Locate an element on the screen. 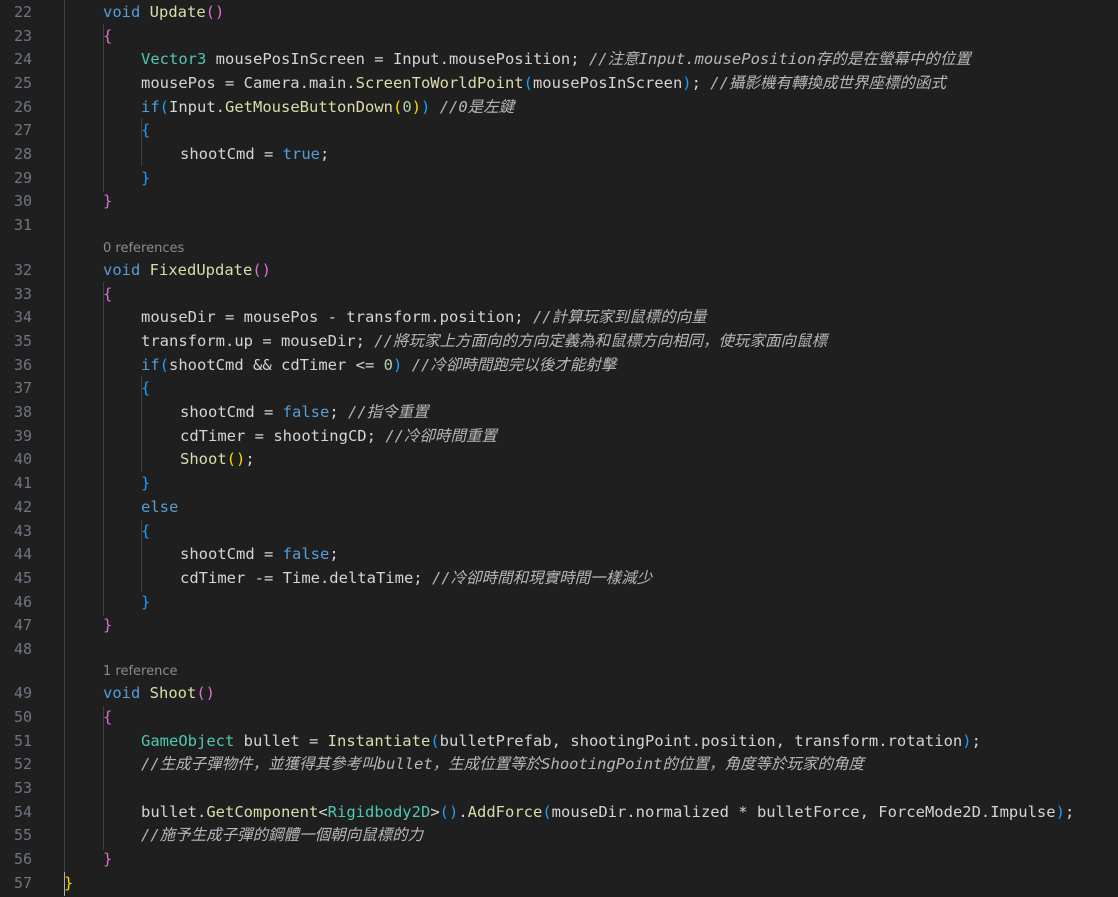 The width and height of the screenshot is (1118, 897). code-line: 53 is located at coordinates (559, 788).